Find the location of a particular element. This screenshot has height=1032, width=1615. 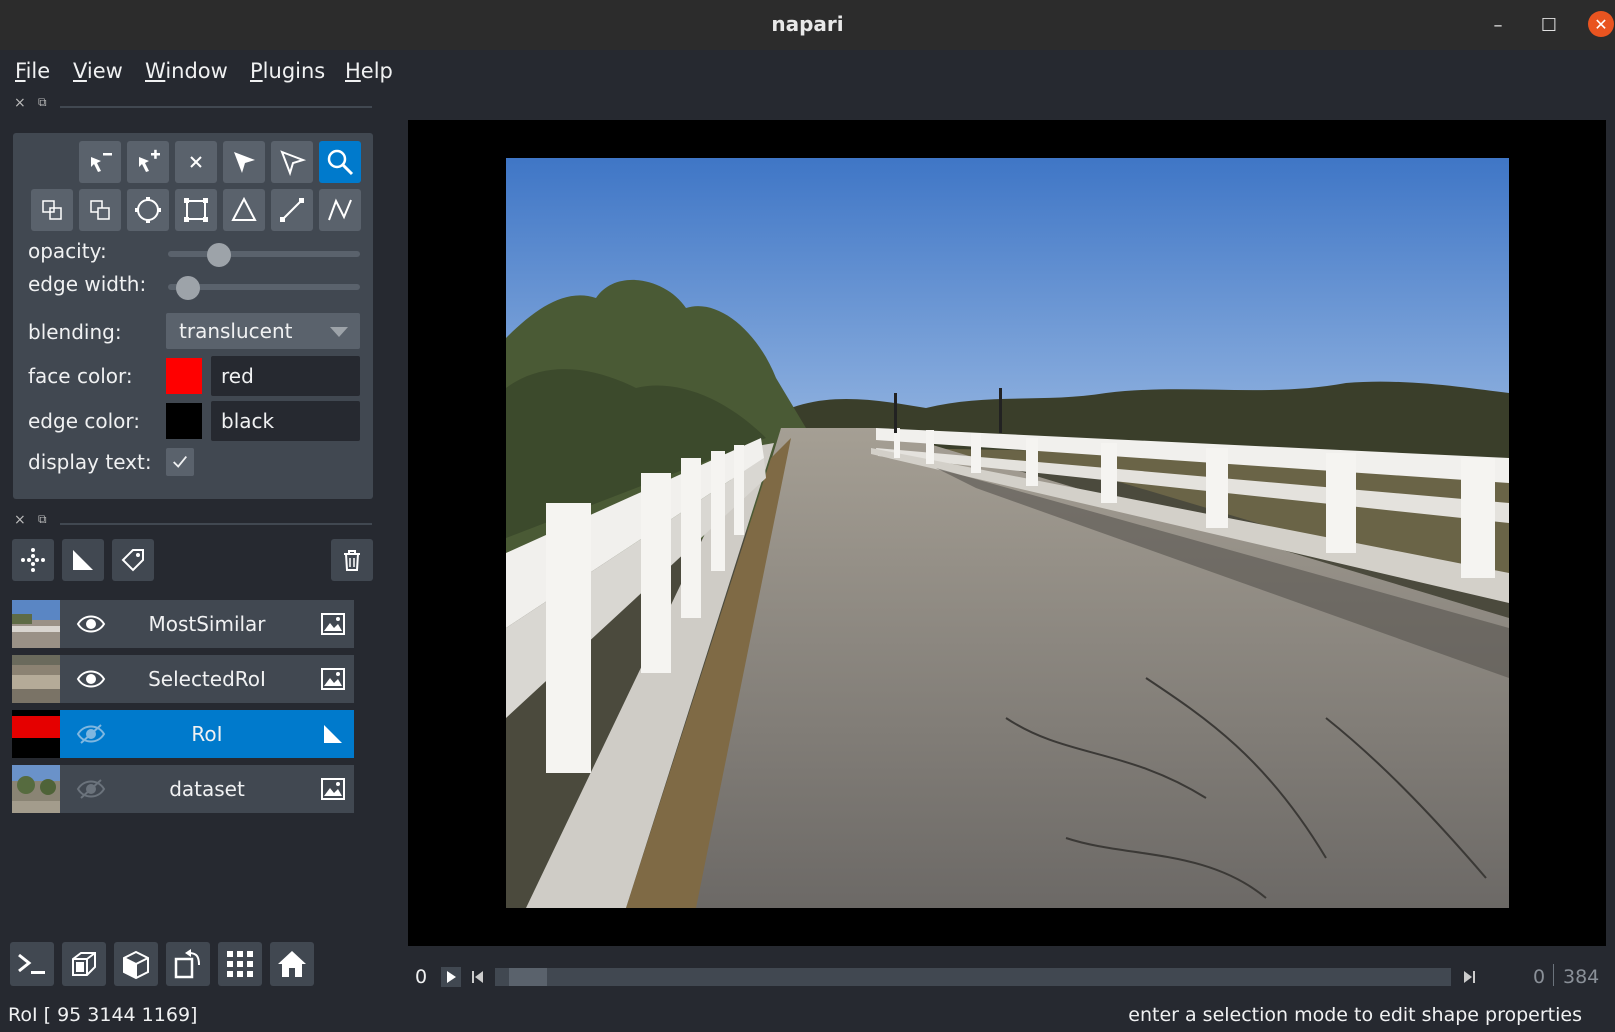

minimize-button: – is located at coordinates (1498, 25).